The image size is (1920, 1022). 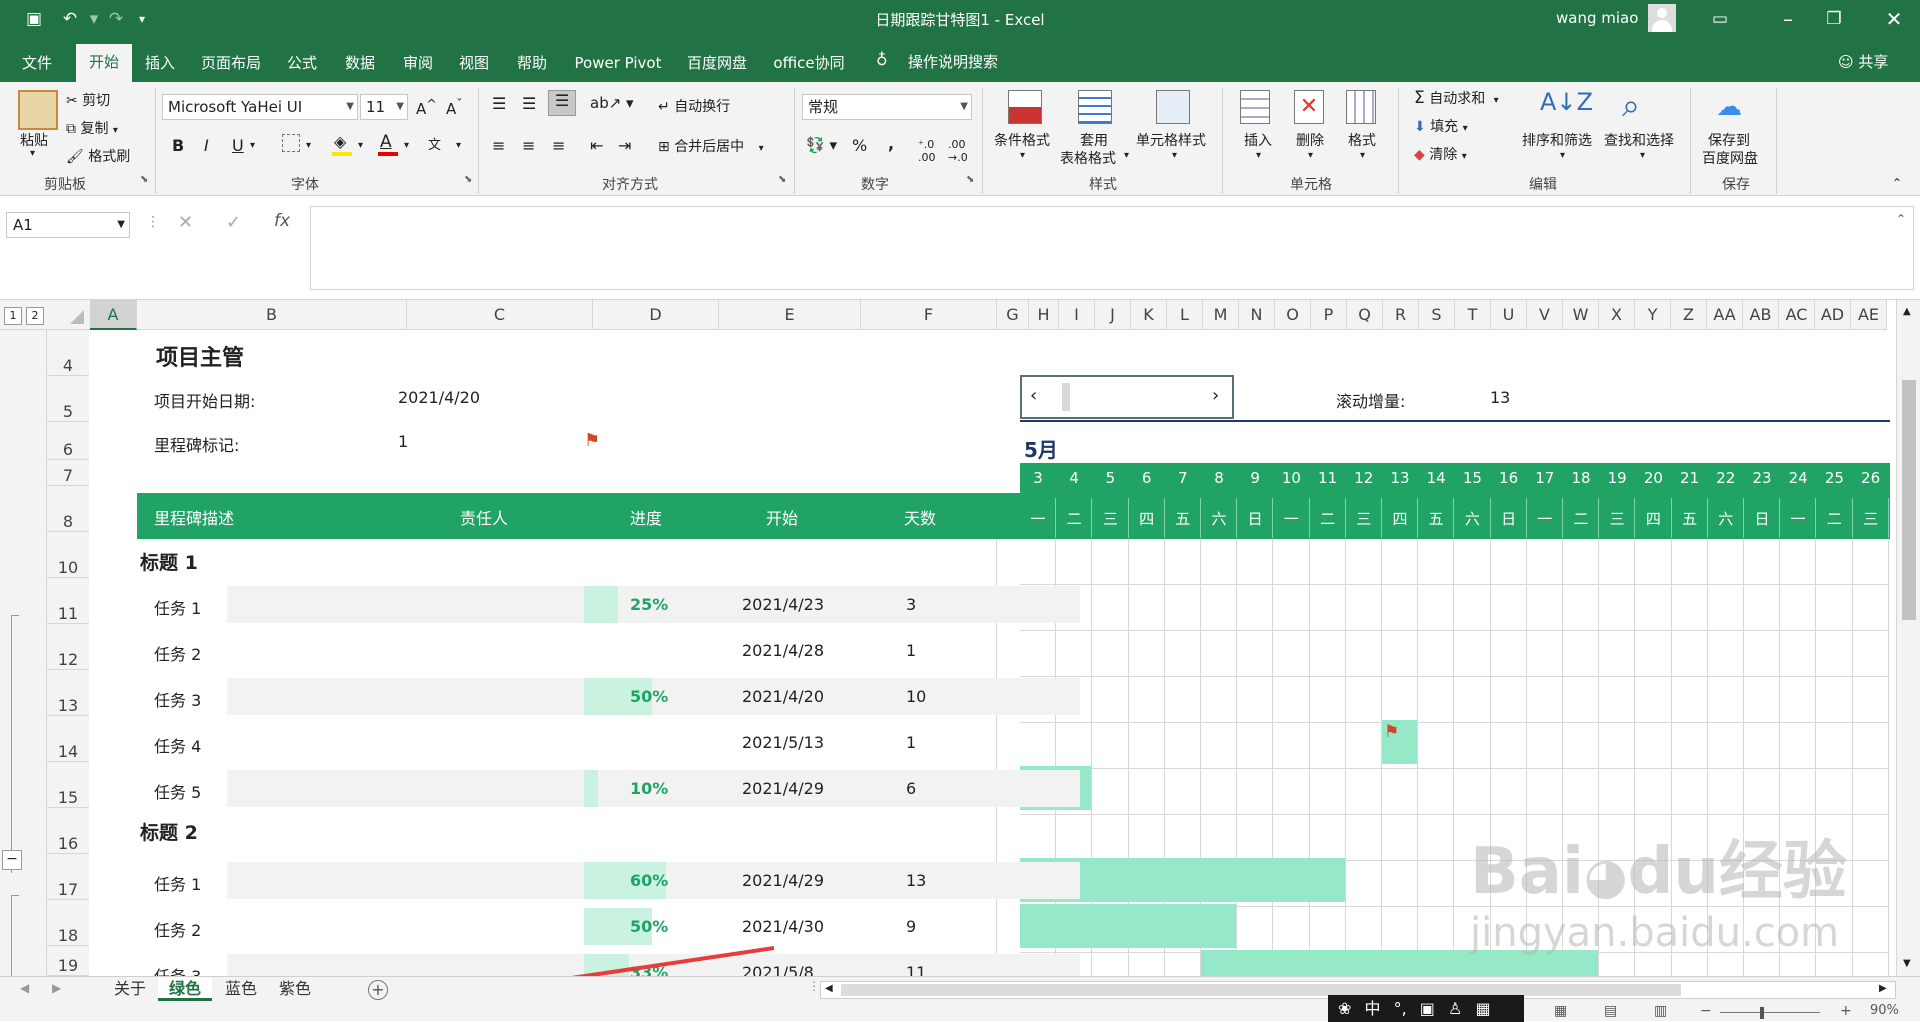 What do you see at coordinates (717, 64) in the screenshot?
I see `tab-baidu-netdisk: 百度网盘` at bounding box center [717, 64].